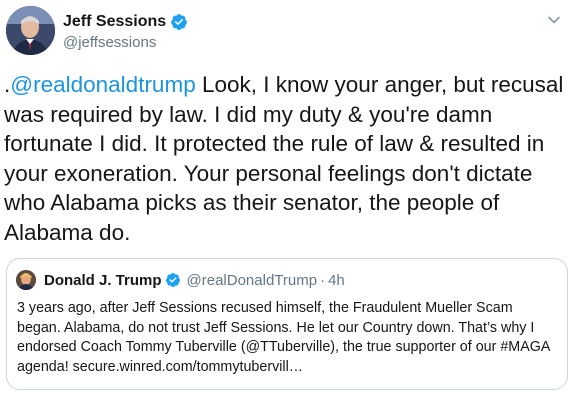 This screenshot has width=574, height=401. I want to click on author-handle: @jeffsessions, so click(125, 42).